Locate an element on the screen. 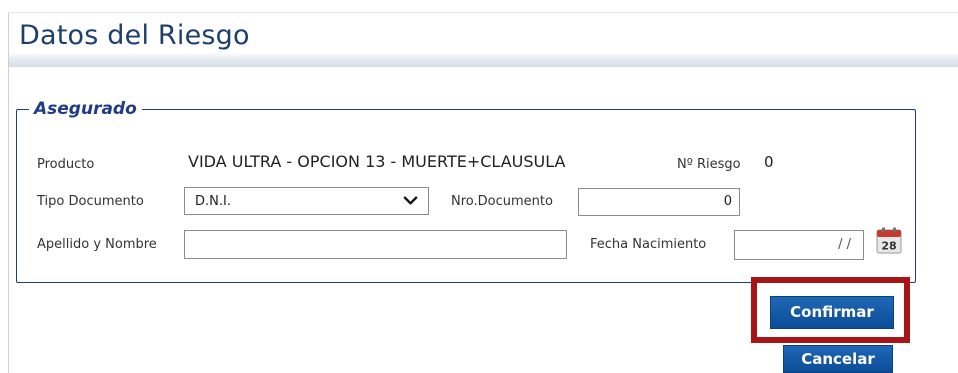 The height and width of the screenshot is (373, 958). nro-documento-input: 0 is located at coordinates (659, 202).